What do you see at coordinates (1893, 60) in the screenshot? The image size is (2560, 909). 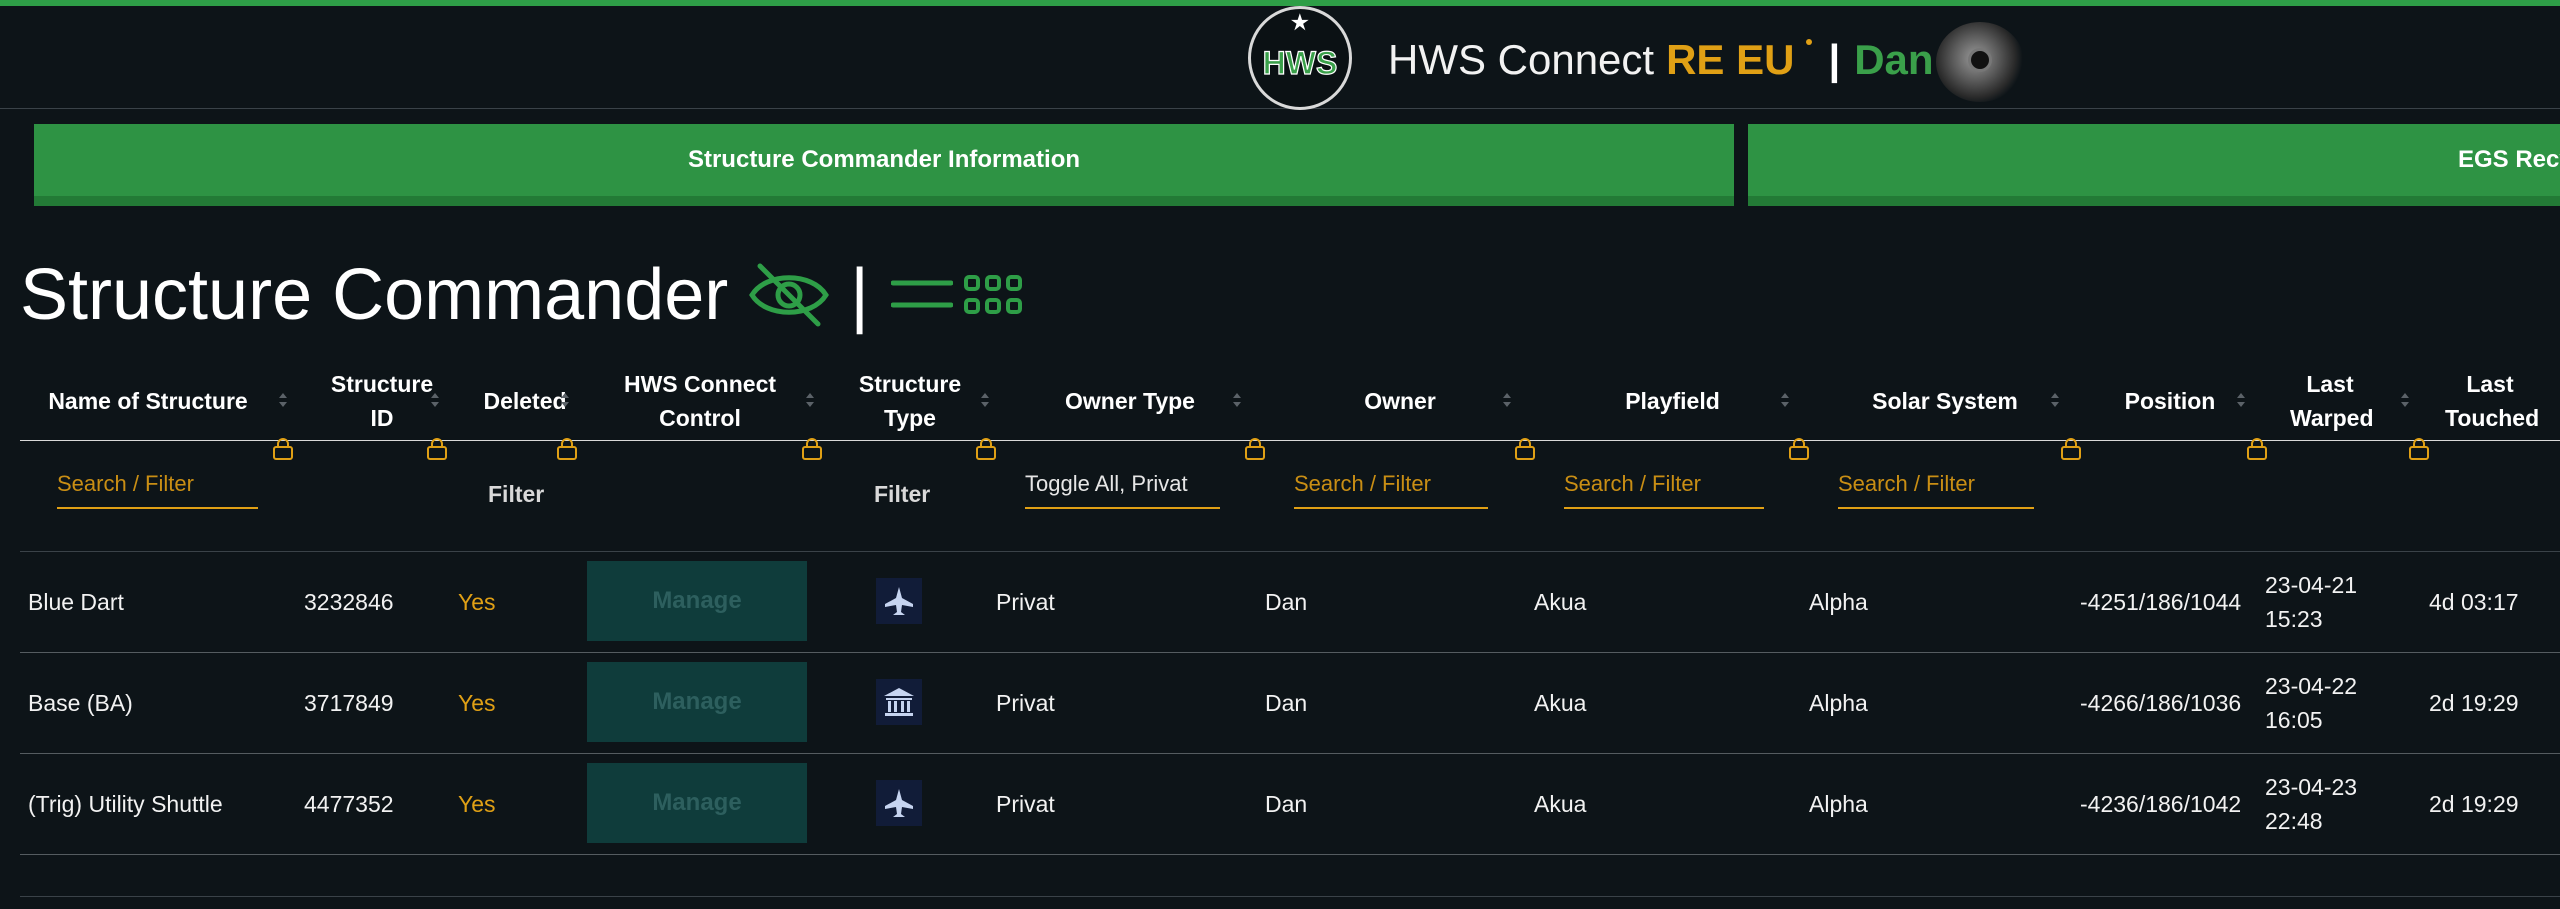 I see `user-name: Dan` at bounding box center [1893, 60].